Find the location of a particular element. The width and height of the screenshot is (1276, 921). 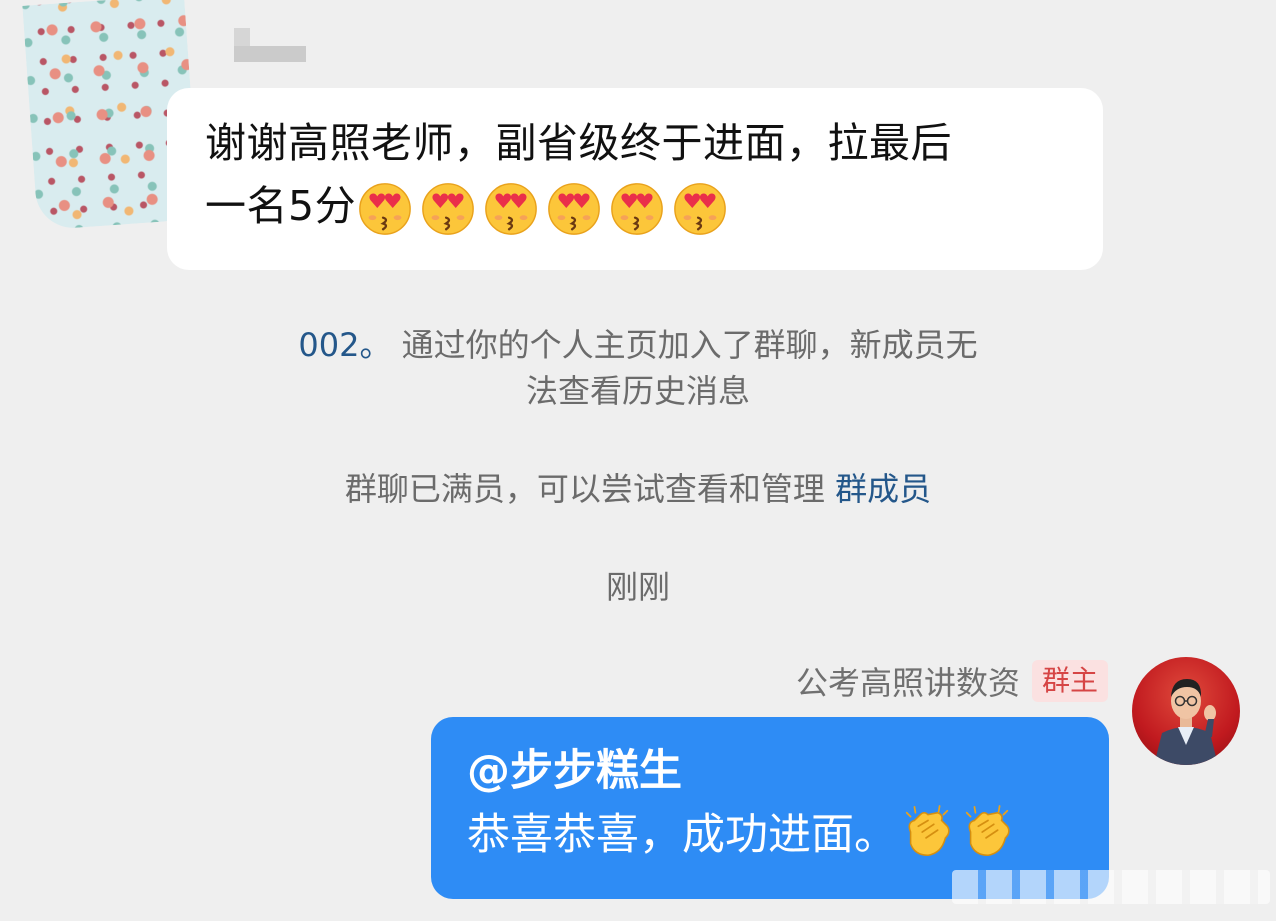

incoming-message-text: 谢谢高照老师，副省级终于进面，拉最后 一名5分 is located at coordinates (640, 176).